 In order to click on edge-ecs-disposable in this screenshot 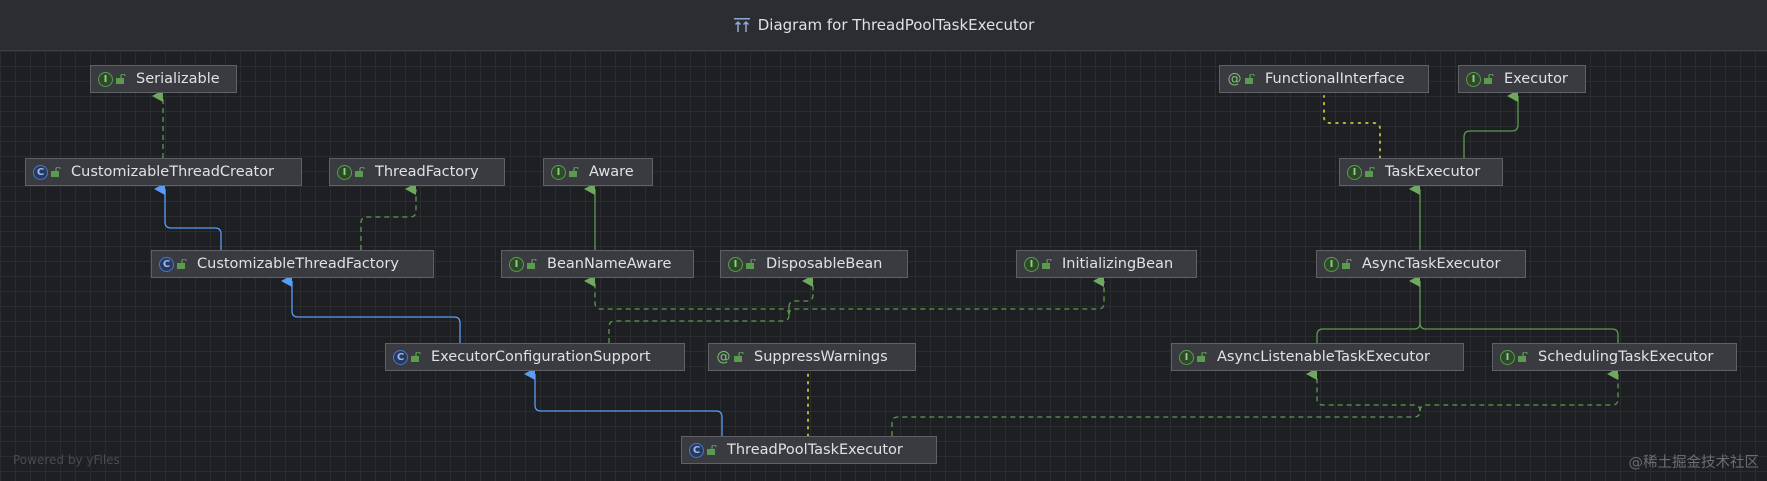, I will do `click(801, 291)`.